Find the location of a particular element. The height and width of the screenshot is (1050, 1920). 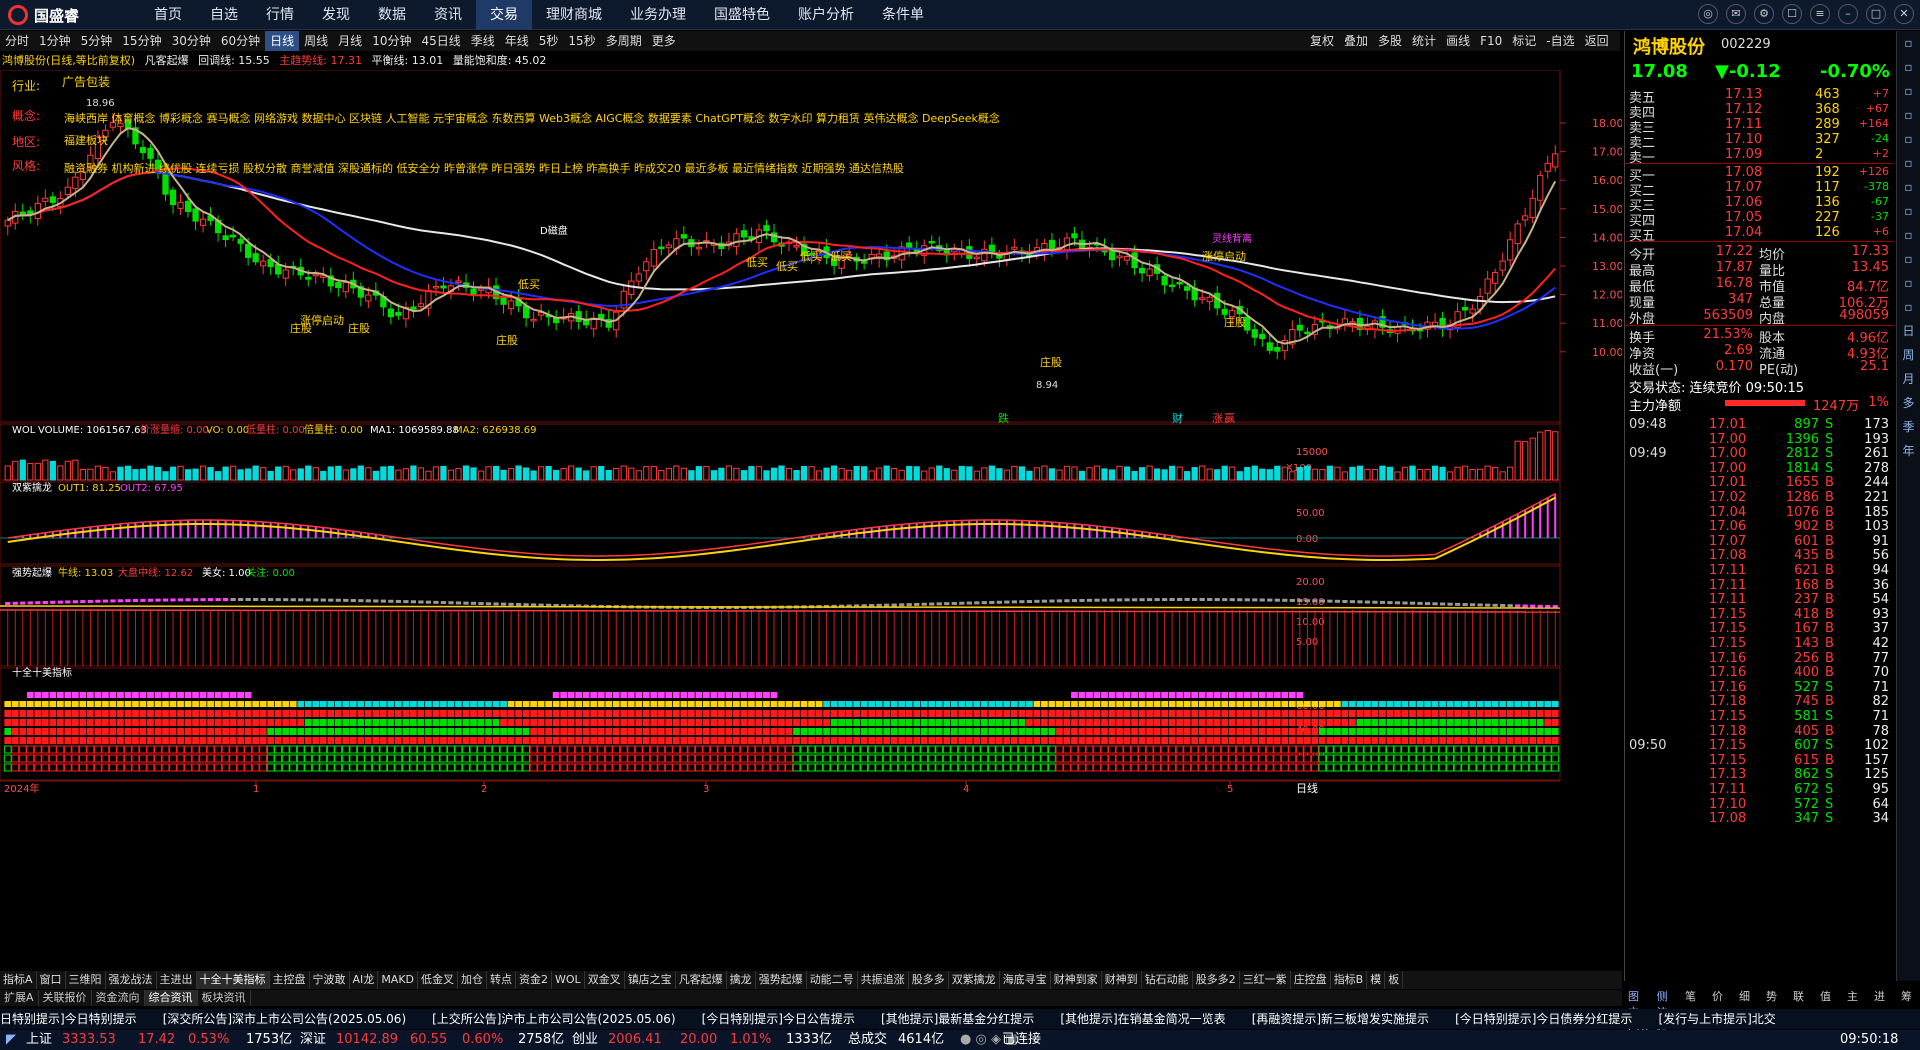

indicator-tab: 海底寻宝 is located at coordinates (1025, 980).